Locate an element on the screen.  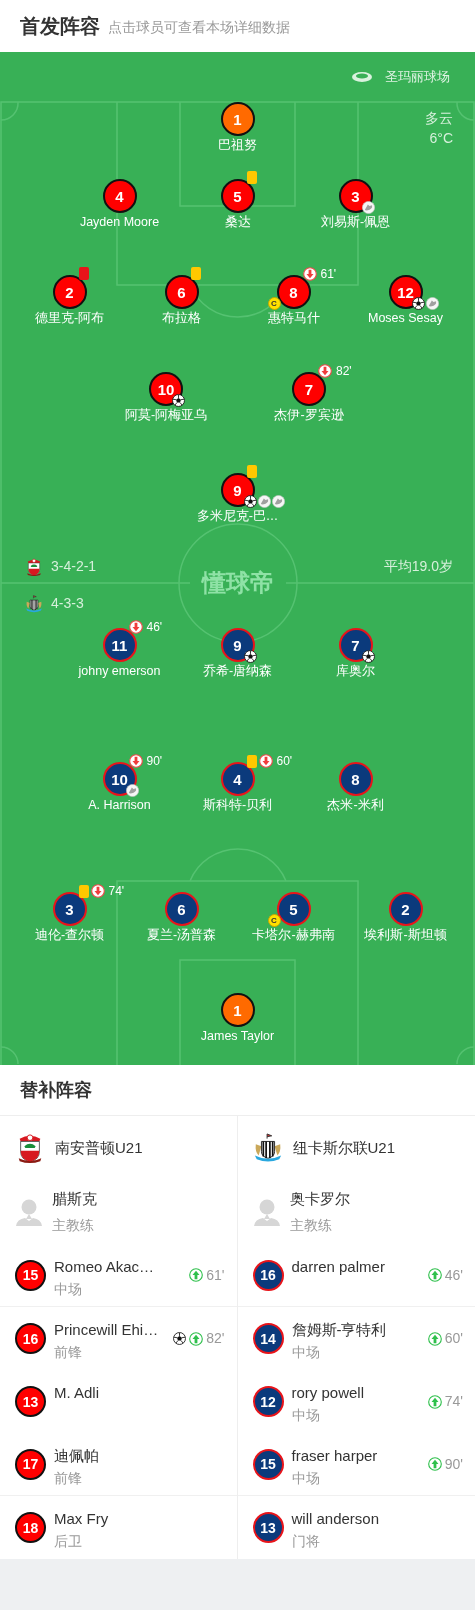
player-name: 布拉格 is located at coordinates (181, 318).